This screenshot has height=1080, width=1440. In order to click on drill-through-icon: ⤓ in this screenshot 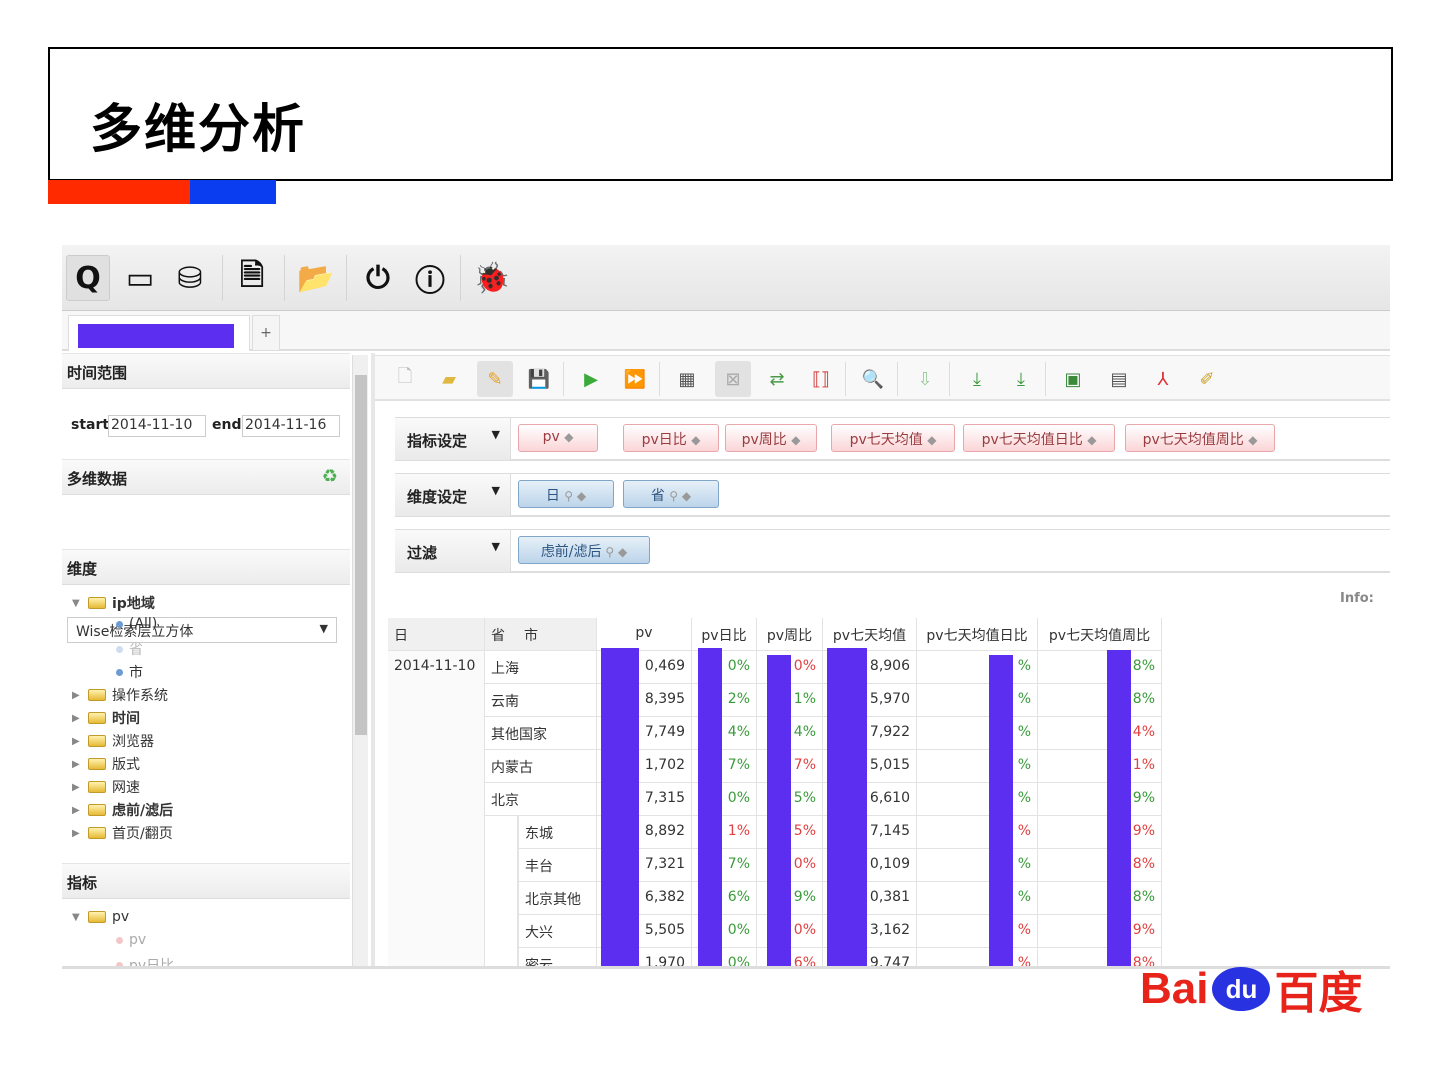, I will do `click(1021, 379)`.